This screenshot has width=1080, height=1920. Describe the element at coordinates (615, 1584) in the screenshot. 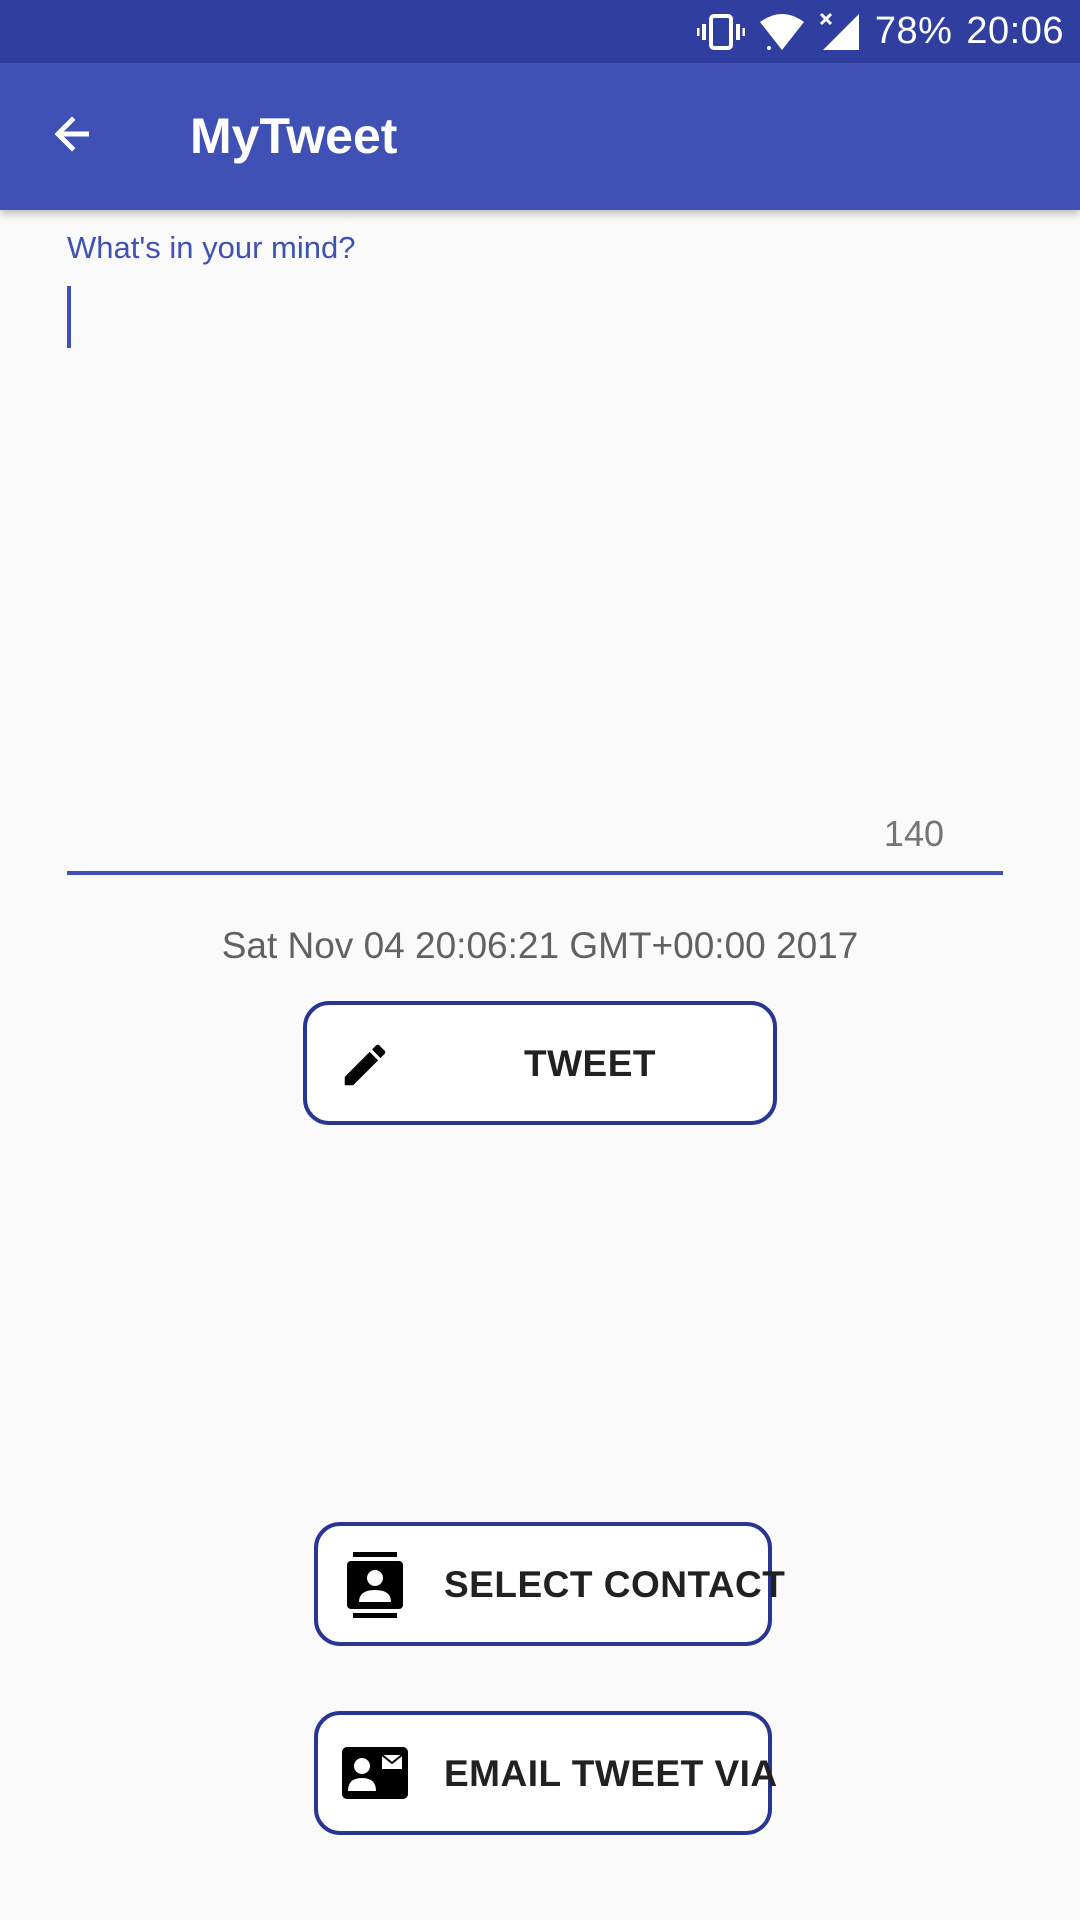

I see `select-contact-label: SELECT CONTACT` at that location.